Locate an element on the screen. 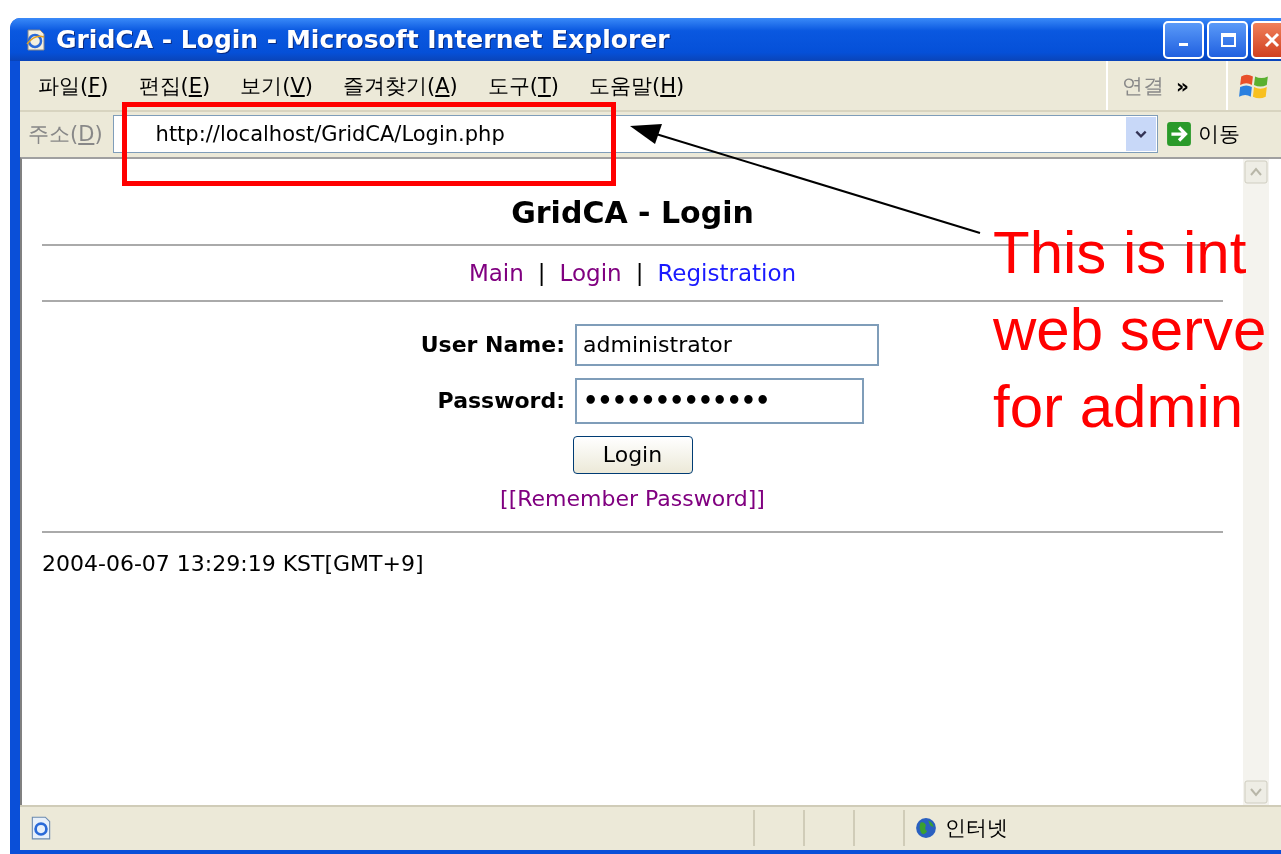  links-label: 연결 is located at coordinates (1143, 86).